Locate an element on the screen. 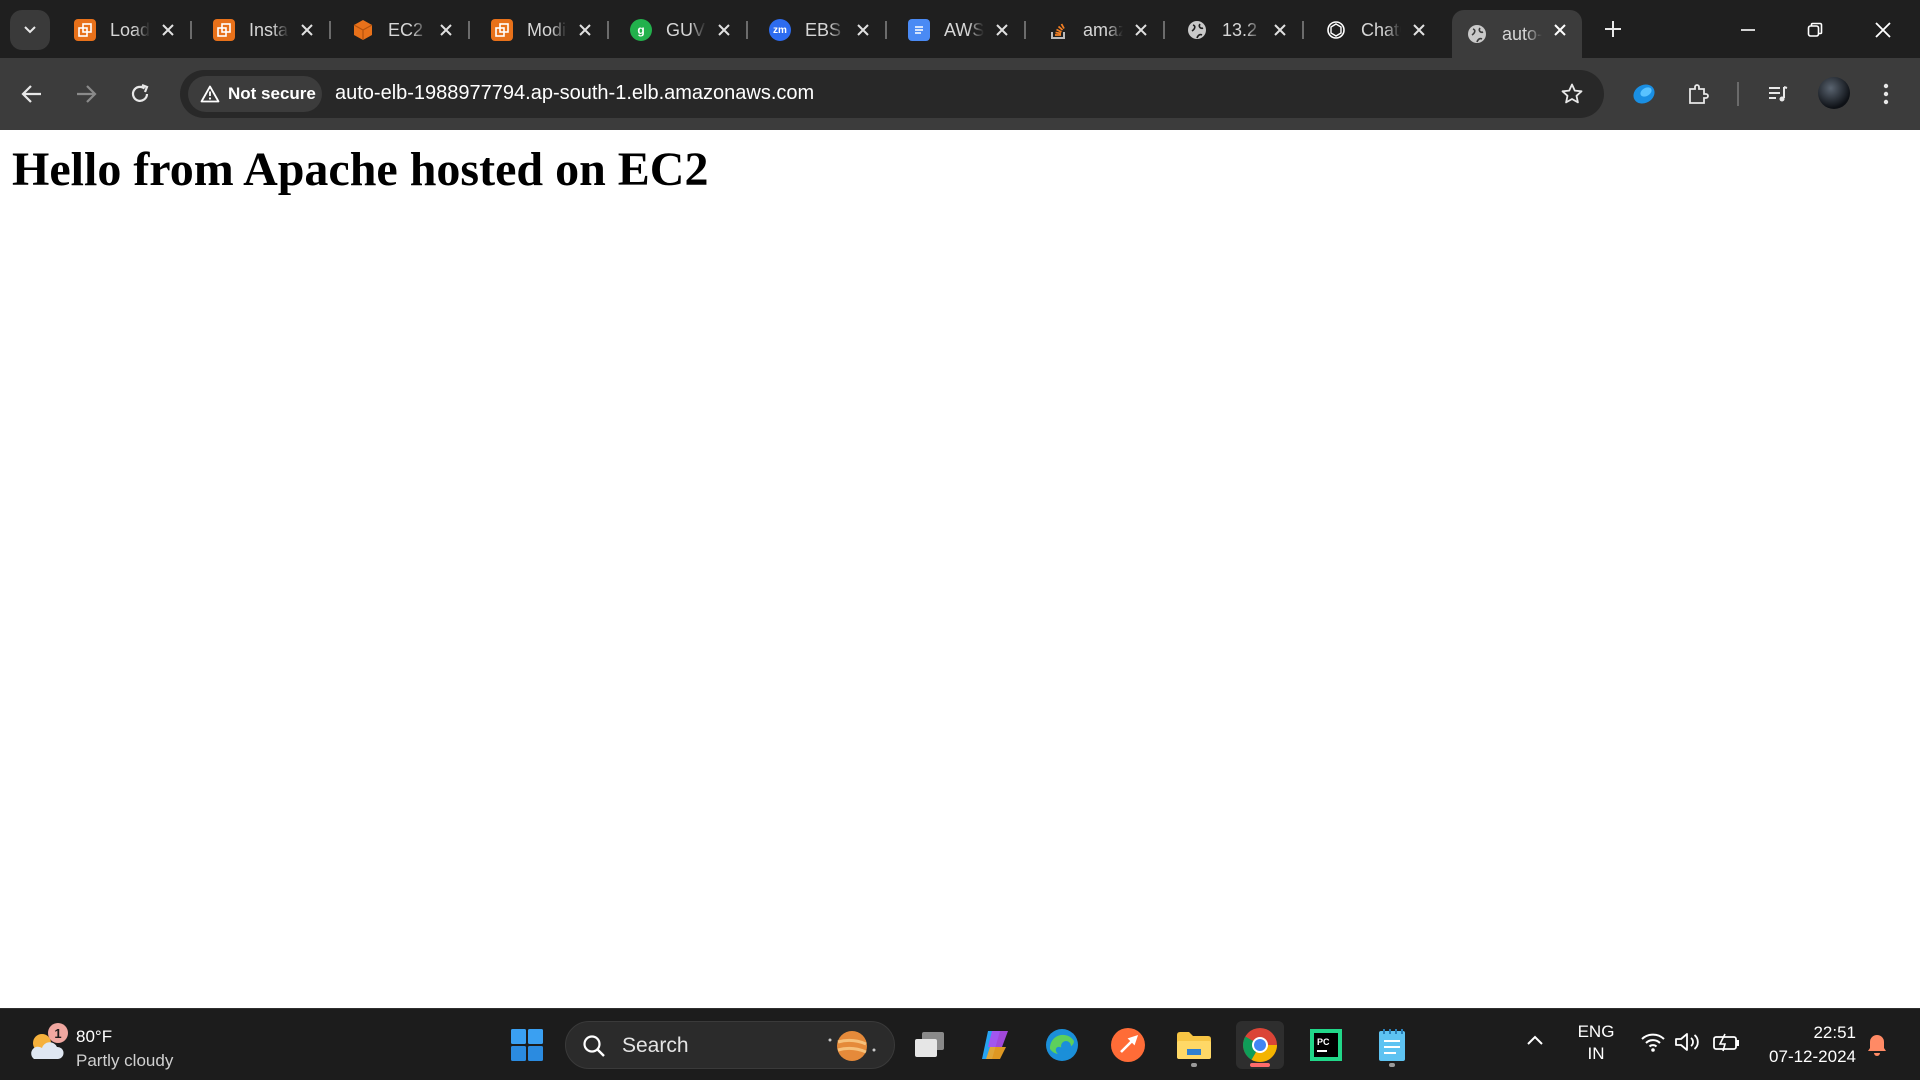  task-view-icon is located at coordinates (929, 1044).